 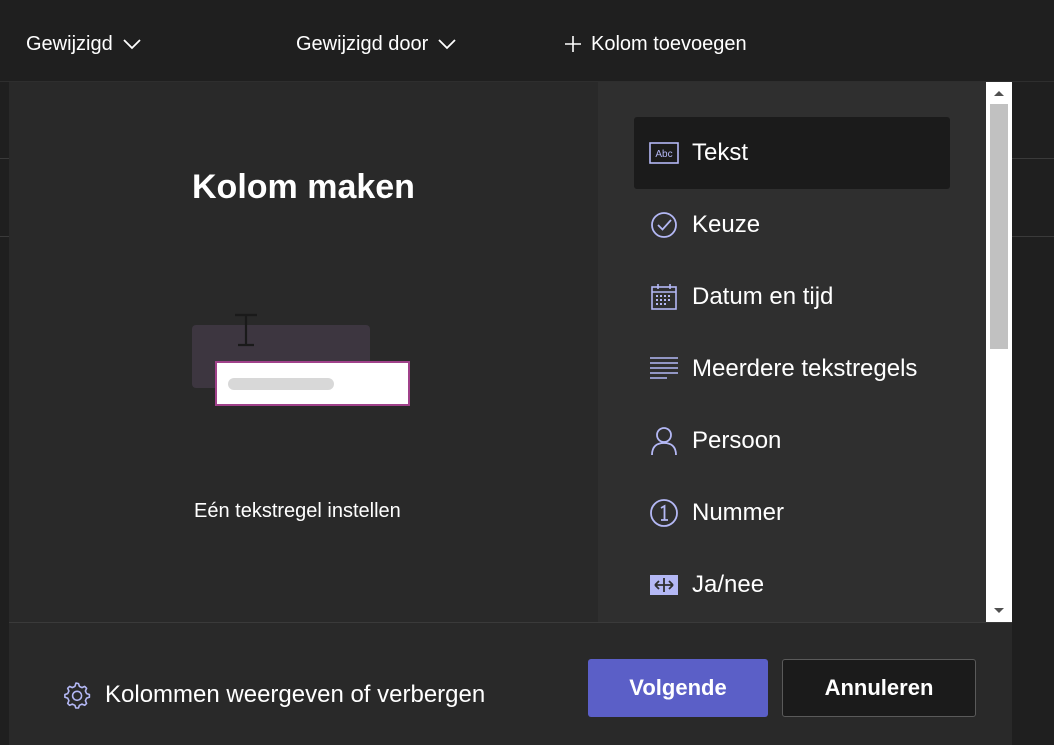 I want to click on list-header: Gewijzigd Gewijzigd door Kolom toevoegen, so click(x=527, y=41).